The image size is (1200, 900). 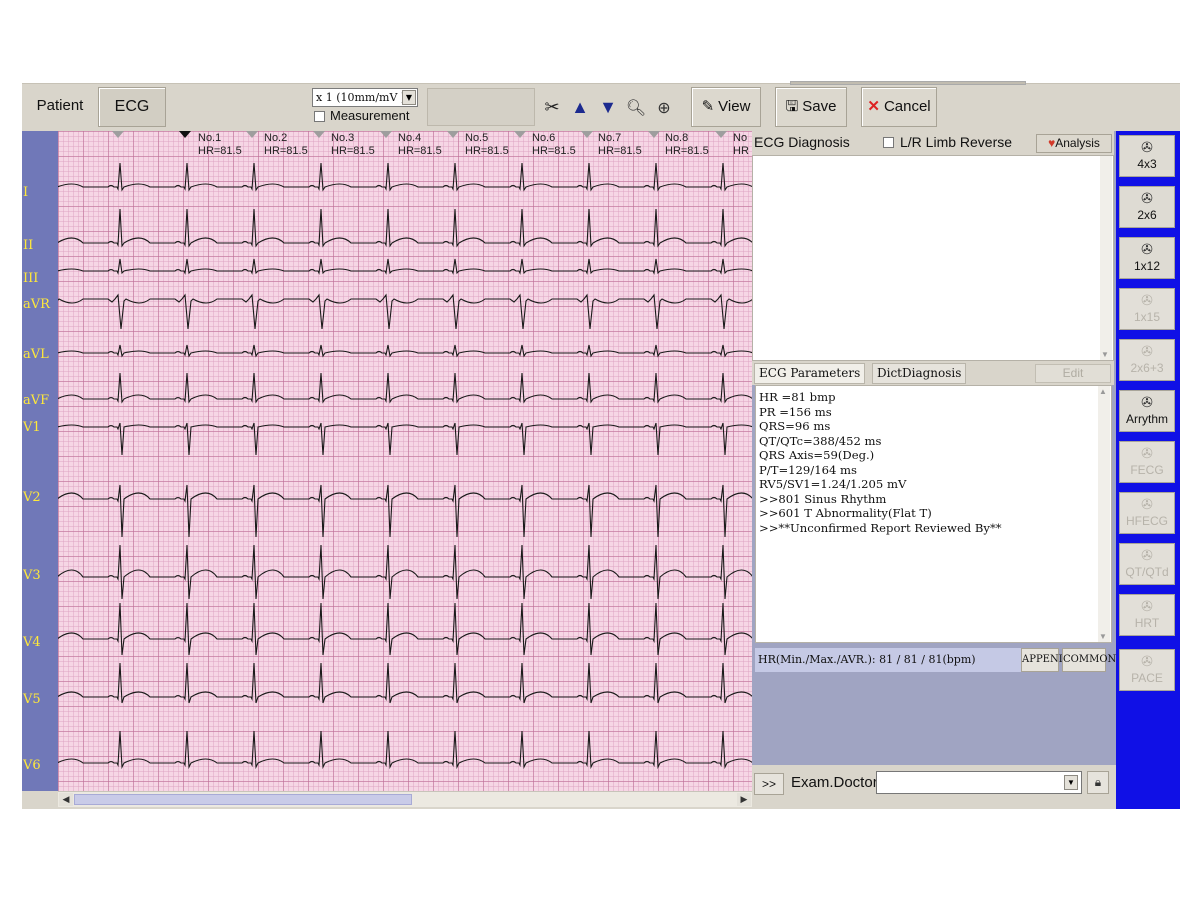 What do you see at coordinates (1104, 514) in the screenshot?
I see `parameters-scrollbar: ▲ ▼` at bounding box center [1104, 514].